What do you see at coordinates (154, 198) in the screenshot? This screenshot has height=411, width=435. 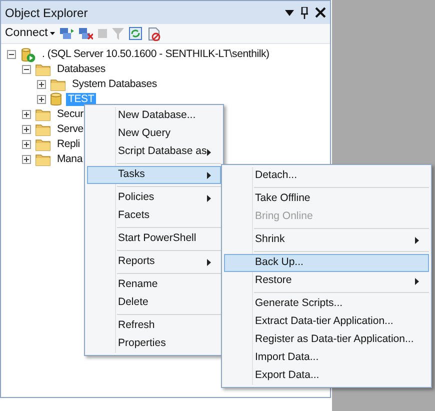 I see `menu-item: Policies` at bounding box center [154, 198].